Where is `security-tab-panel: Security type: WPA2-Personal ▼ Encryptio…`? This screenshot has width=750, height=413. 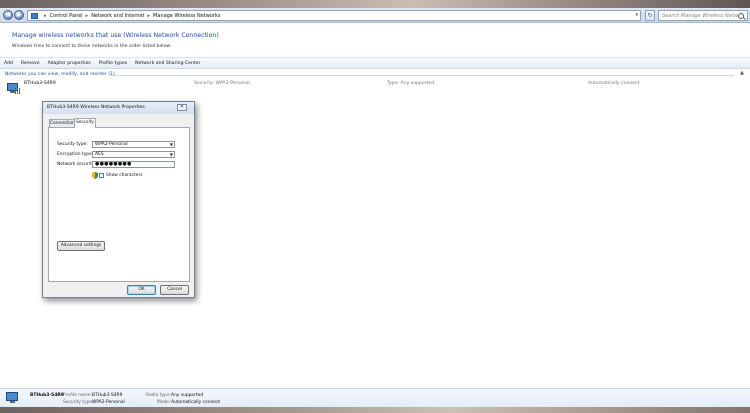
security-tab-panel: Security type: WPA2-Personal ▼ Encryptio… is located at coordinates (119, 204).